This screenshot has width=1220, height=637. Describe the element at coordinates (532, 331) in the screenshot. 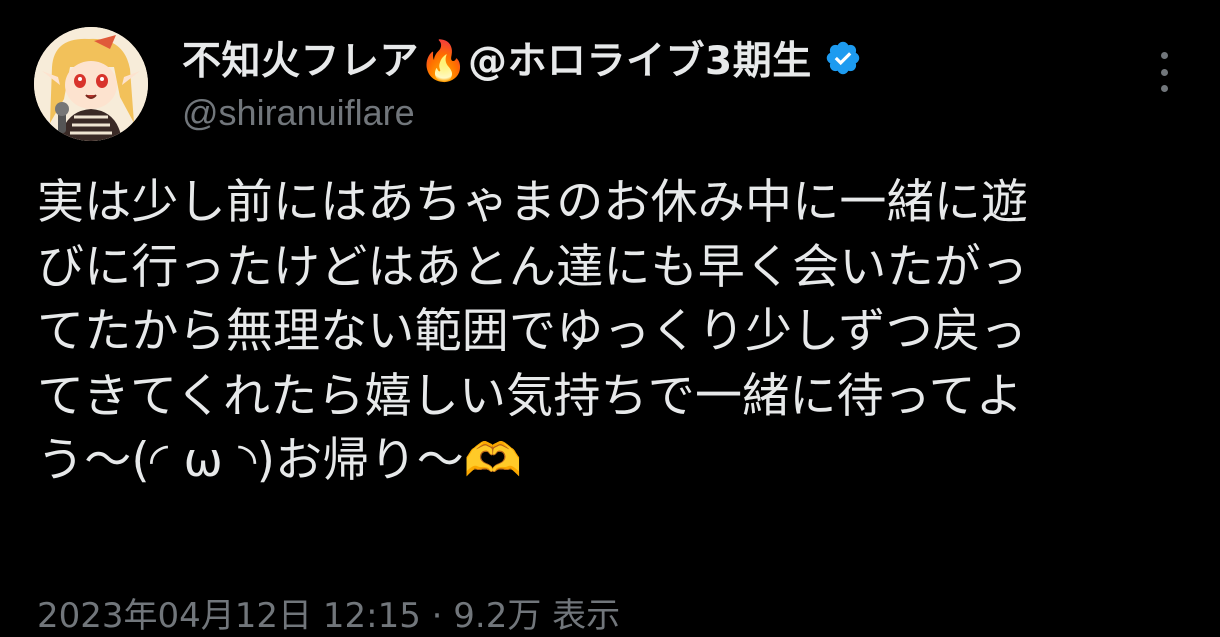

I see `tweet-text-line: てたから無理ない範囲でゆっくり少しずつ戻っ` at that location.